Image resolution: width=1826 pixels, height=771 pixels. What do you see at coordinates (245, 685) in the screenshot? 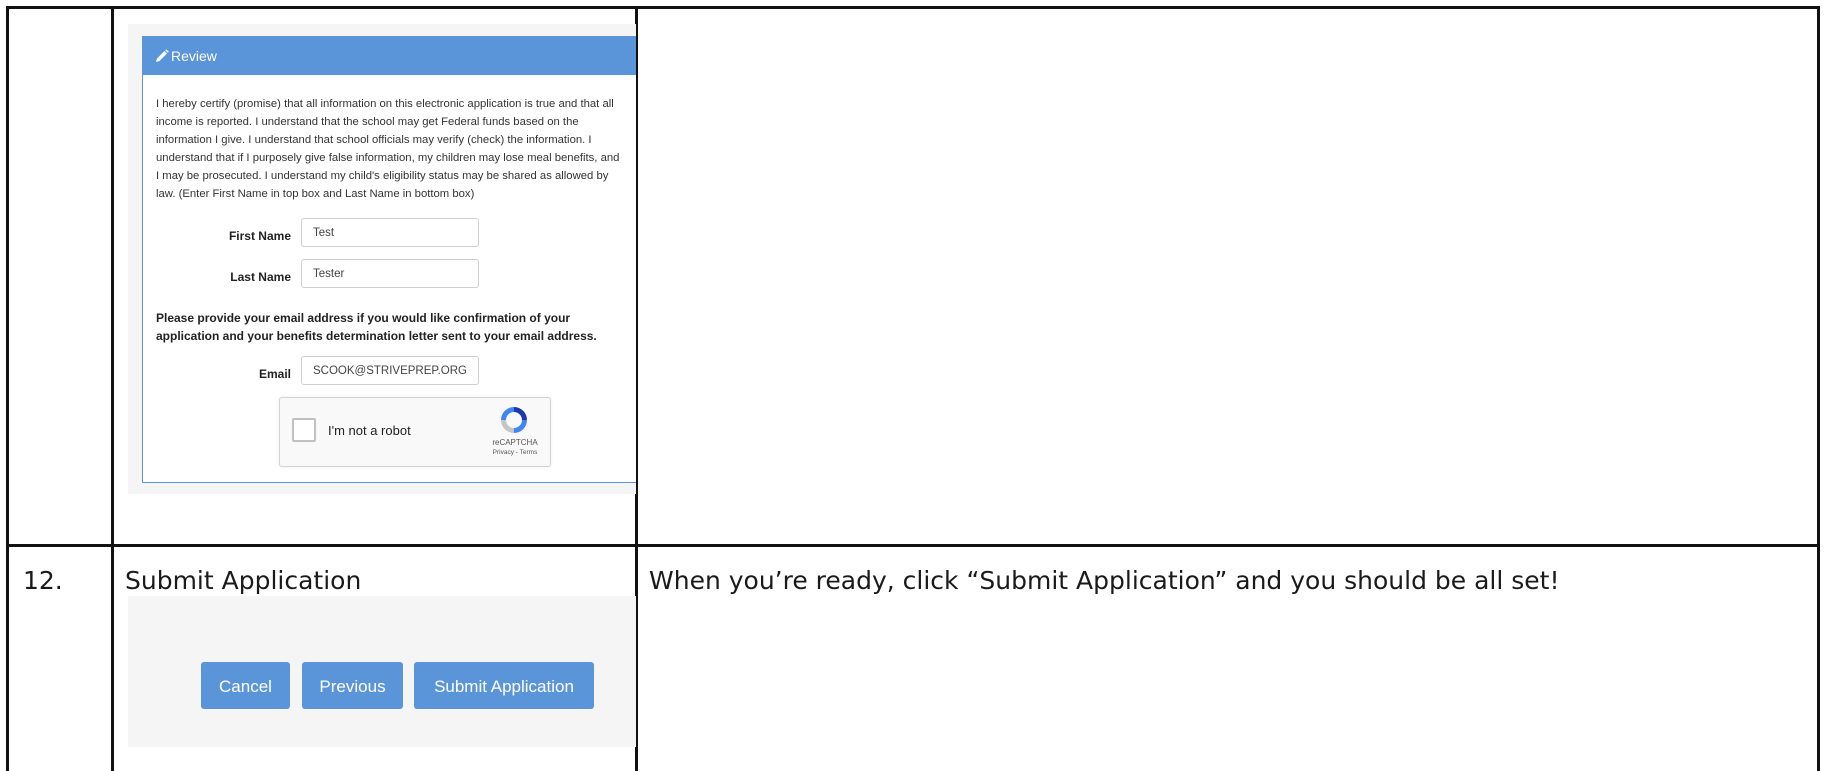
I see `cancel-button: Cancel` at bounding box center [245, 685].